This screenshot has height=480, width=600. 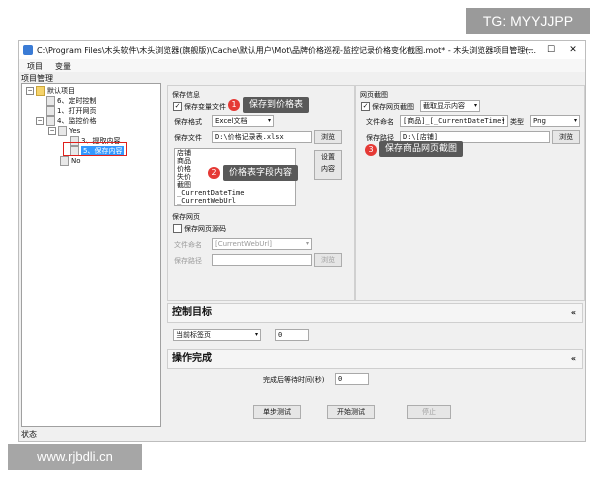 What do you see at coordinates (371, 150) in the screenshot?
I see `callout-number: 3` at bounding box center [371, 150].